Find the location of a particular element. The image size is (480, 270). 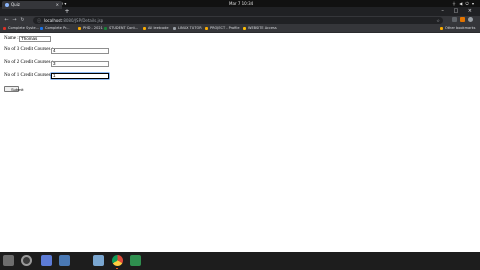

bookmark-star-icon: ☆ is located at coordinates (438, 20).